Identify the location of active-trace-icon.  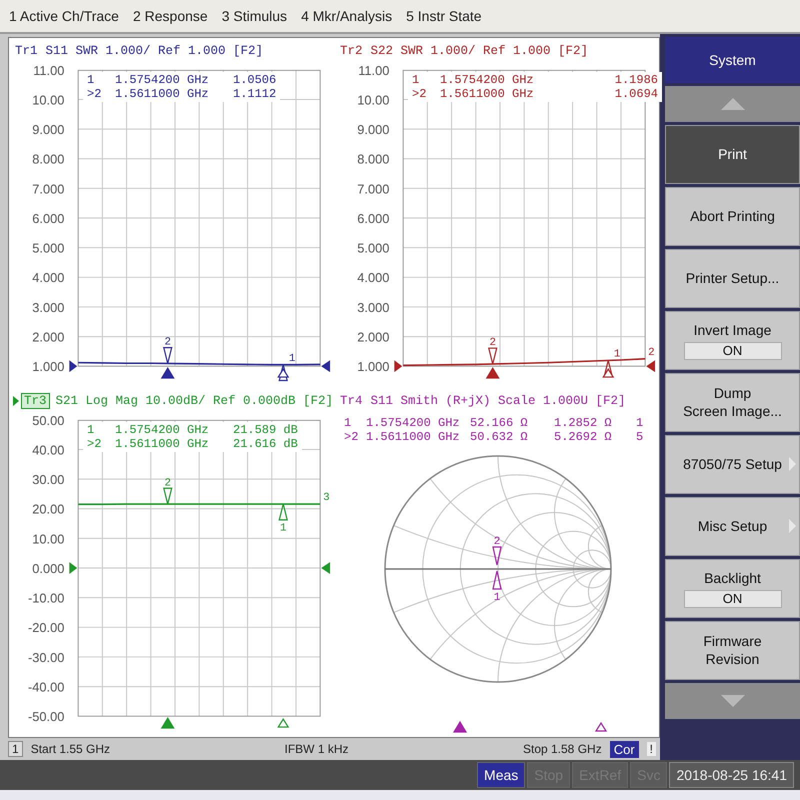
(16, 401).